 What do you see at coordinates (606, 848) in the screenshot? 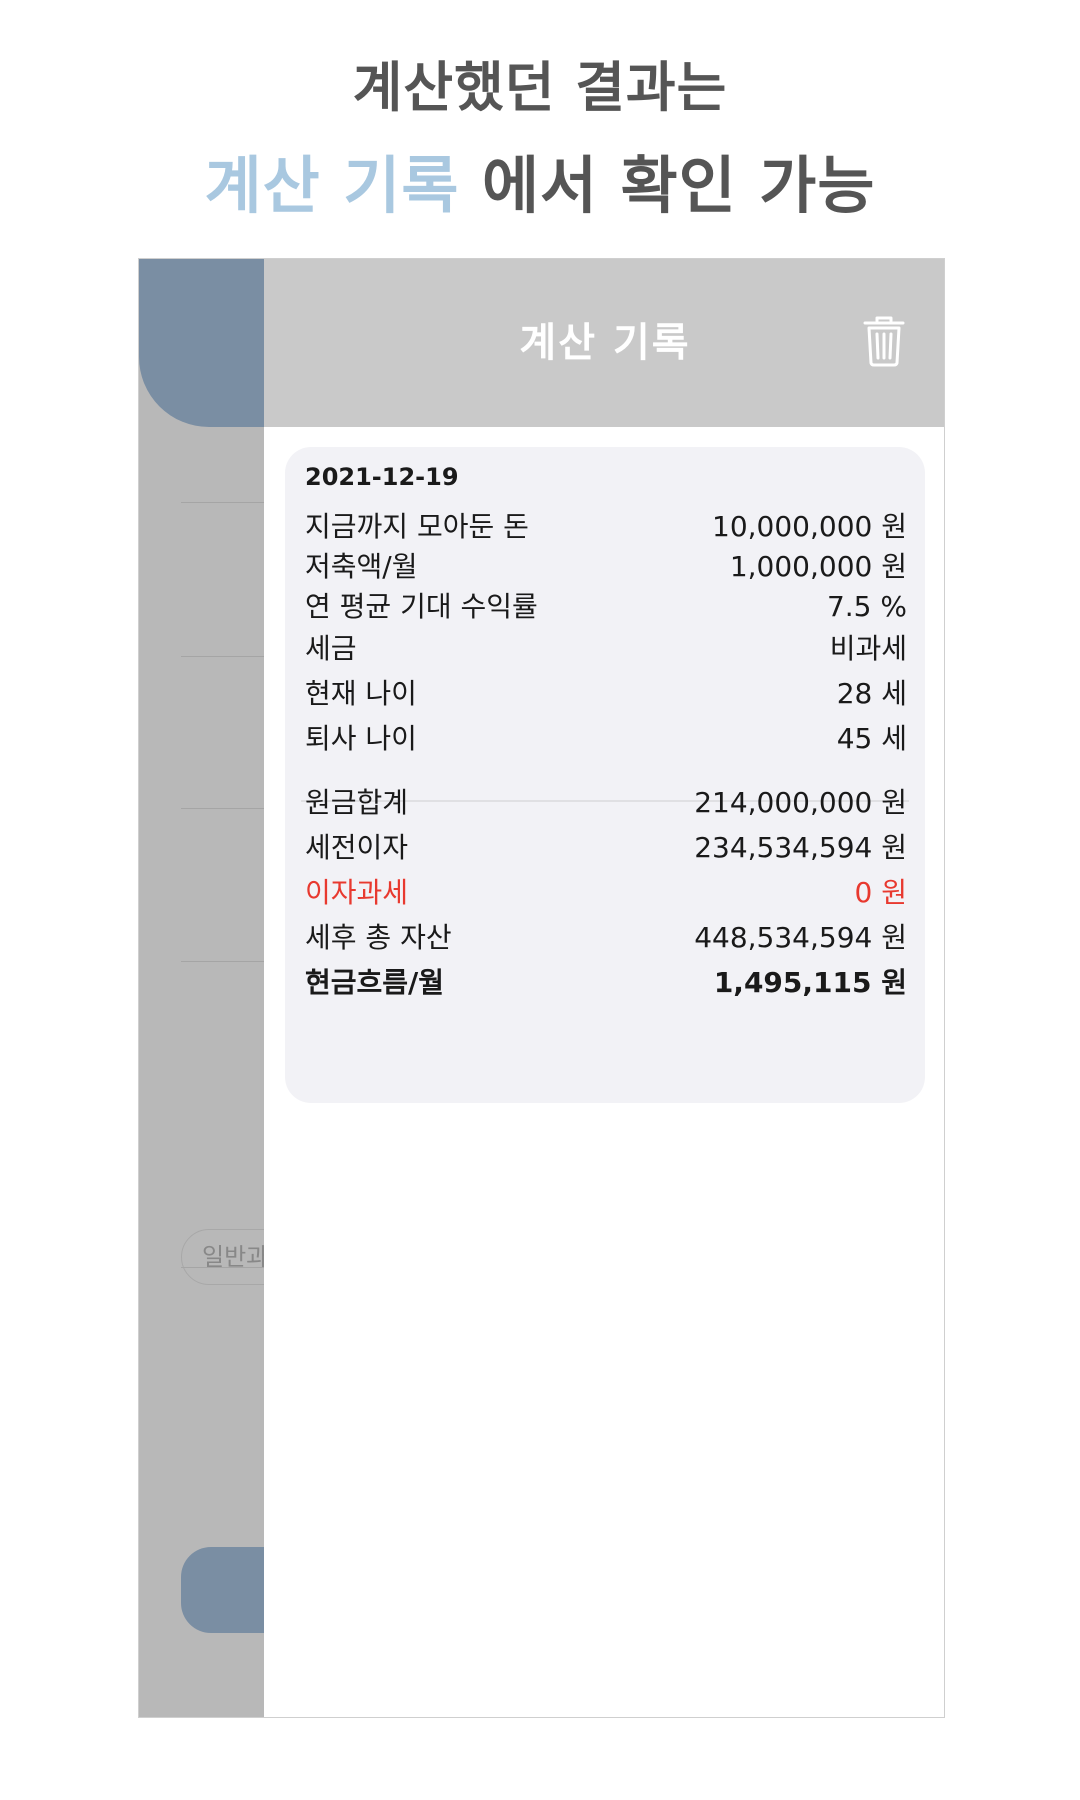
I see `record-row-pretax-interest: 세전이자 234,534,594 원` at bounding box center [606, 848].